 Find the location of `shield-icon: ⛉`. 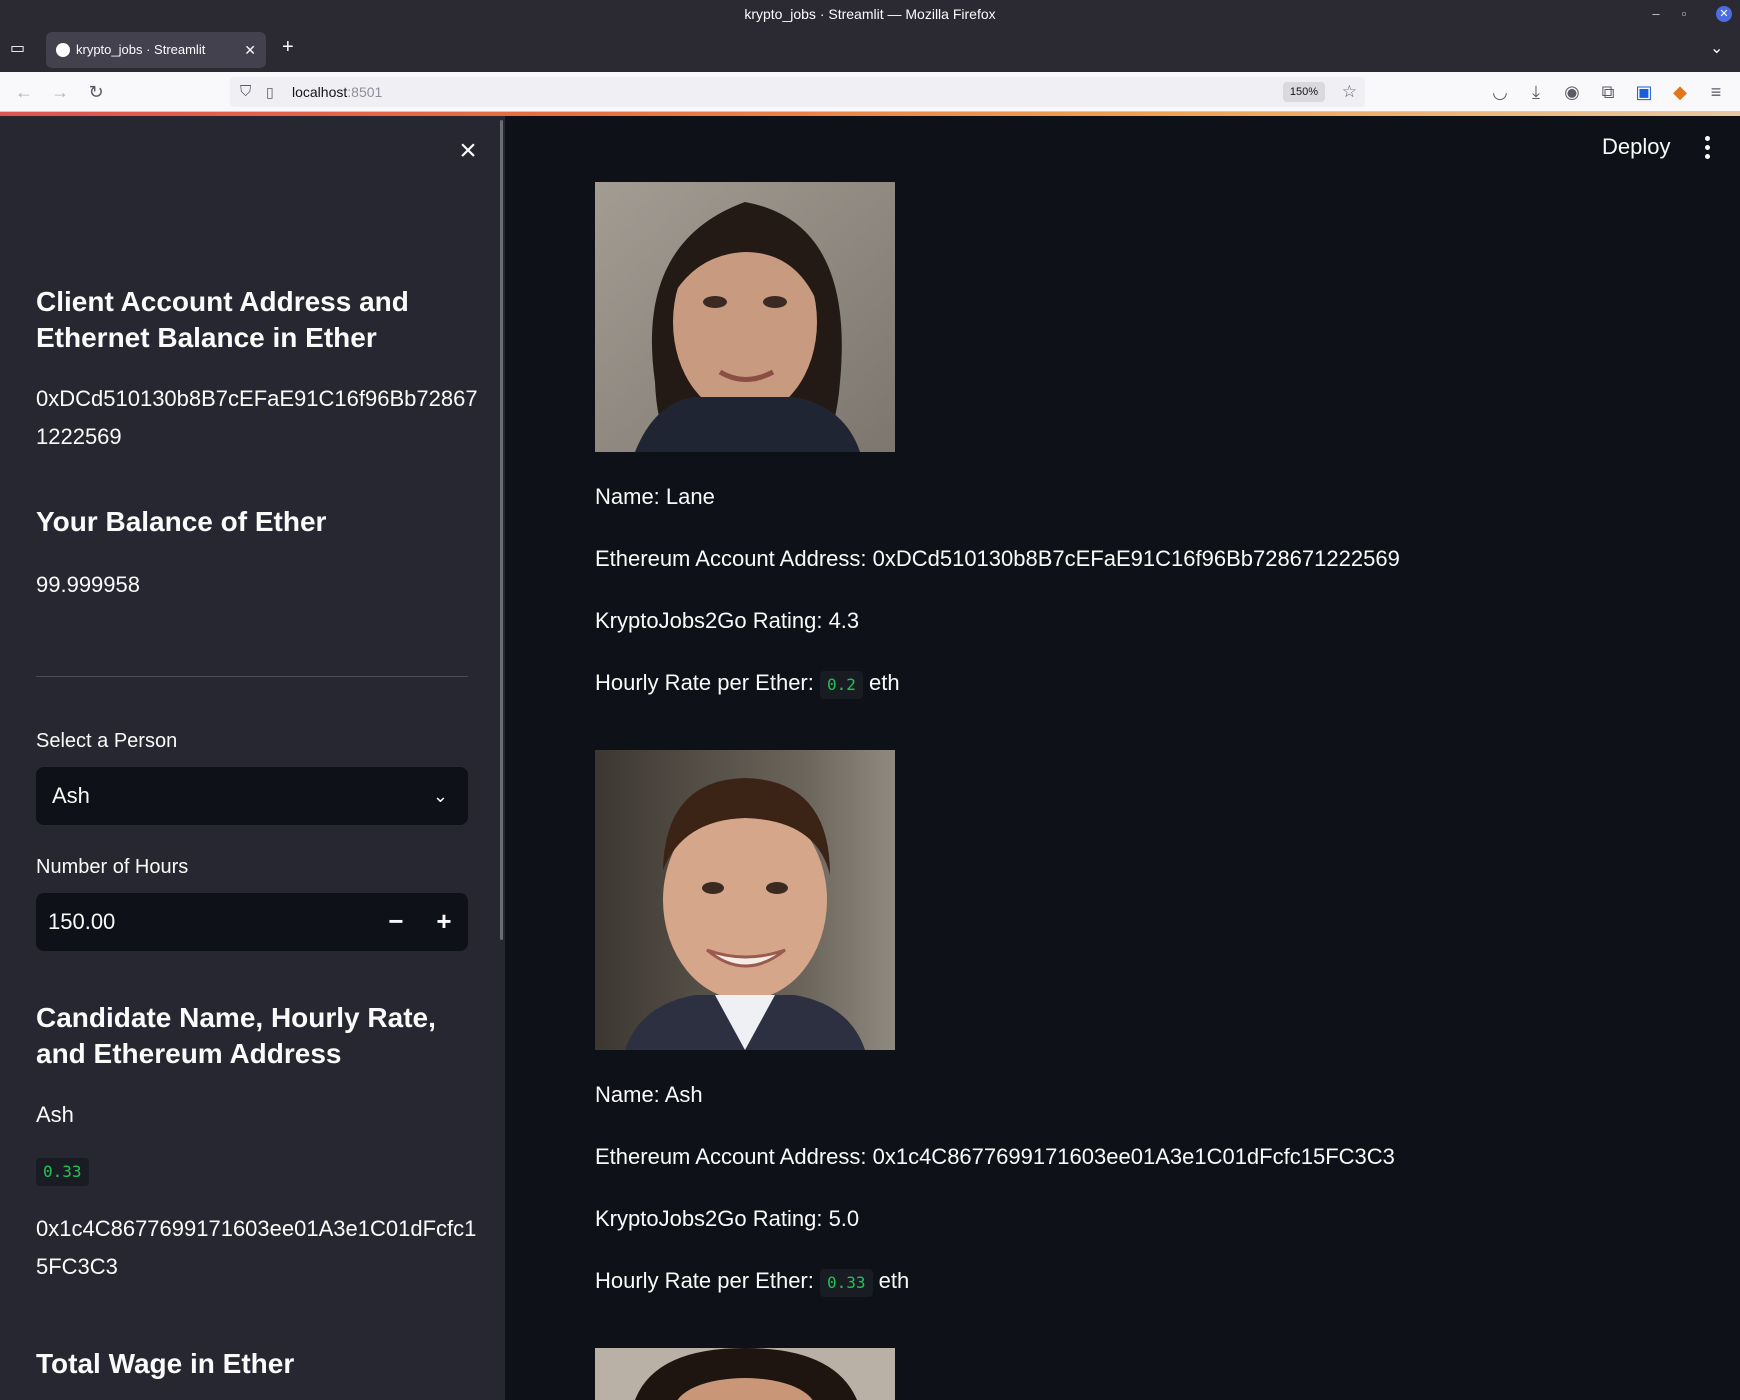

shield-icon: ⛉ is located at coordinates (245, 92).